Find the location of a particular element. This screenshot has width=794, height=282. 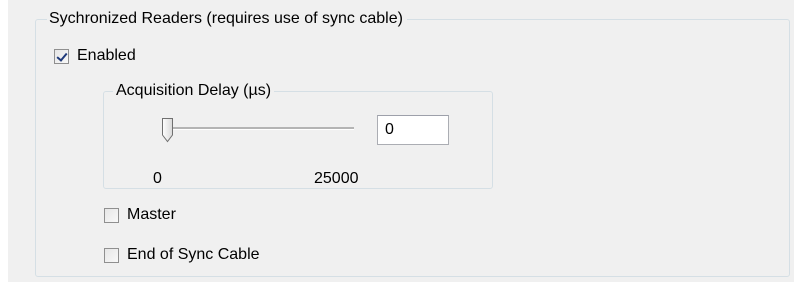

enabled-label: Enabled is located at coordinates (106, 55).